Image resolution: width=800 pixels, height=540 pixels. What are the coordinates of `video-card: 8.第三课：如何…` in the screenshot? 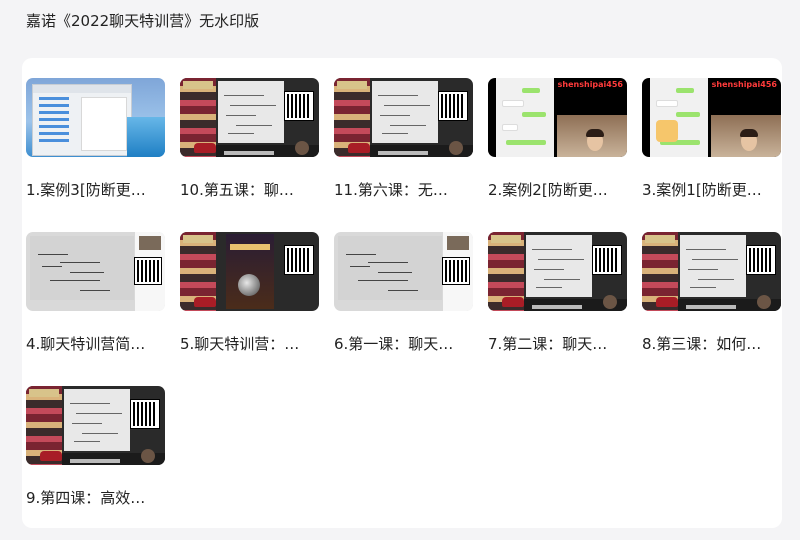 It's located at (711, 309).